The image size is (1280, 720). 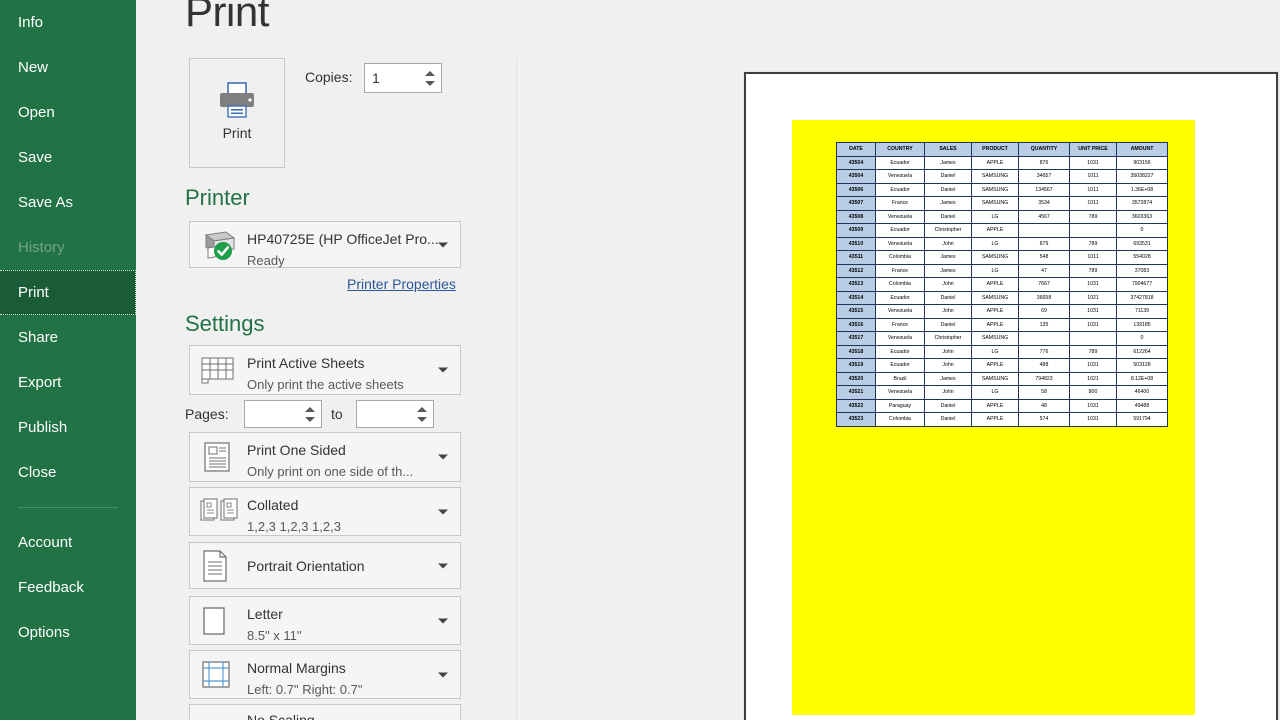 What do you see at coordinates (1044, 162) in the screenshot?
I see `table-cell: 876` at bounding box center [1044, 162].